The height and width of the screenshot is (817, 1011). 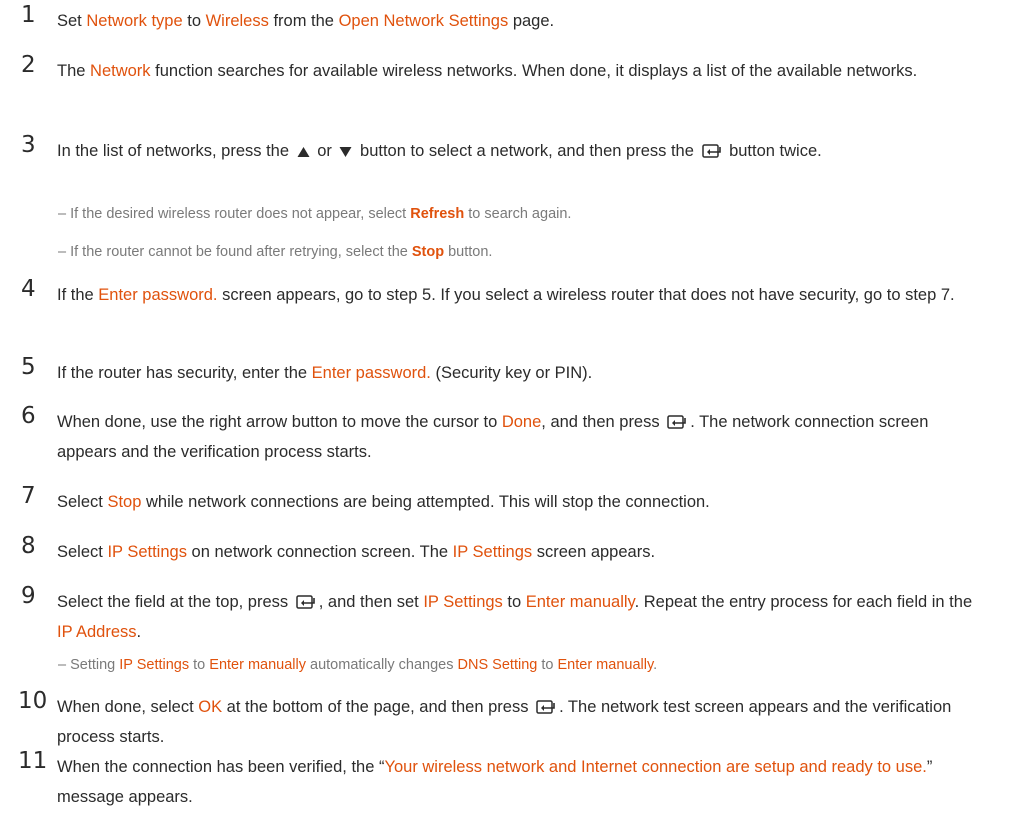 I want to click on step-number: 8, so click(x=28, y=546).